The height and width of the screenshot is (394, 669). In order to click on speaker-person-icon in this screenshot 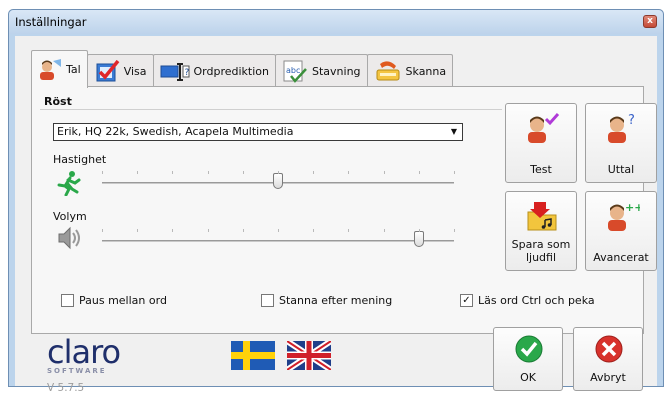, I will do `click(50, 69)`.